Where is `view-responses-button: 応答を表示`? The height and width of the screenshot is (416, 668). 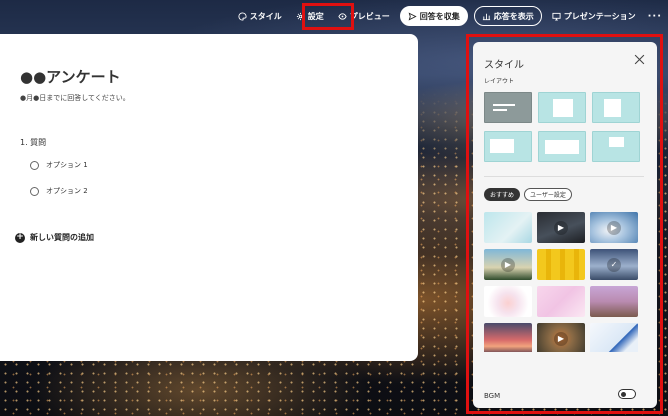 view-responses-button: 応答を表示 is located at coordinates (507, 16).